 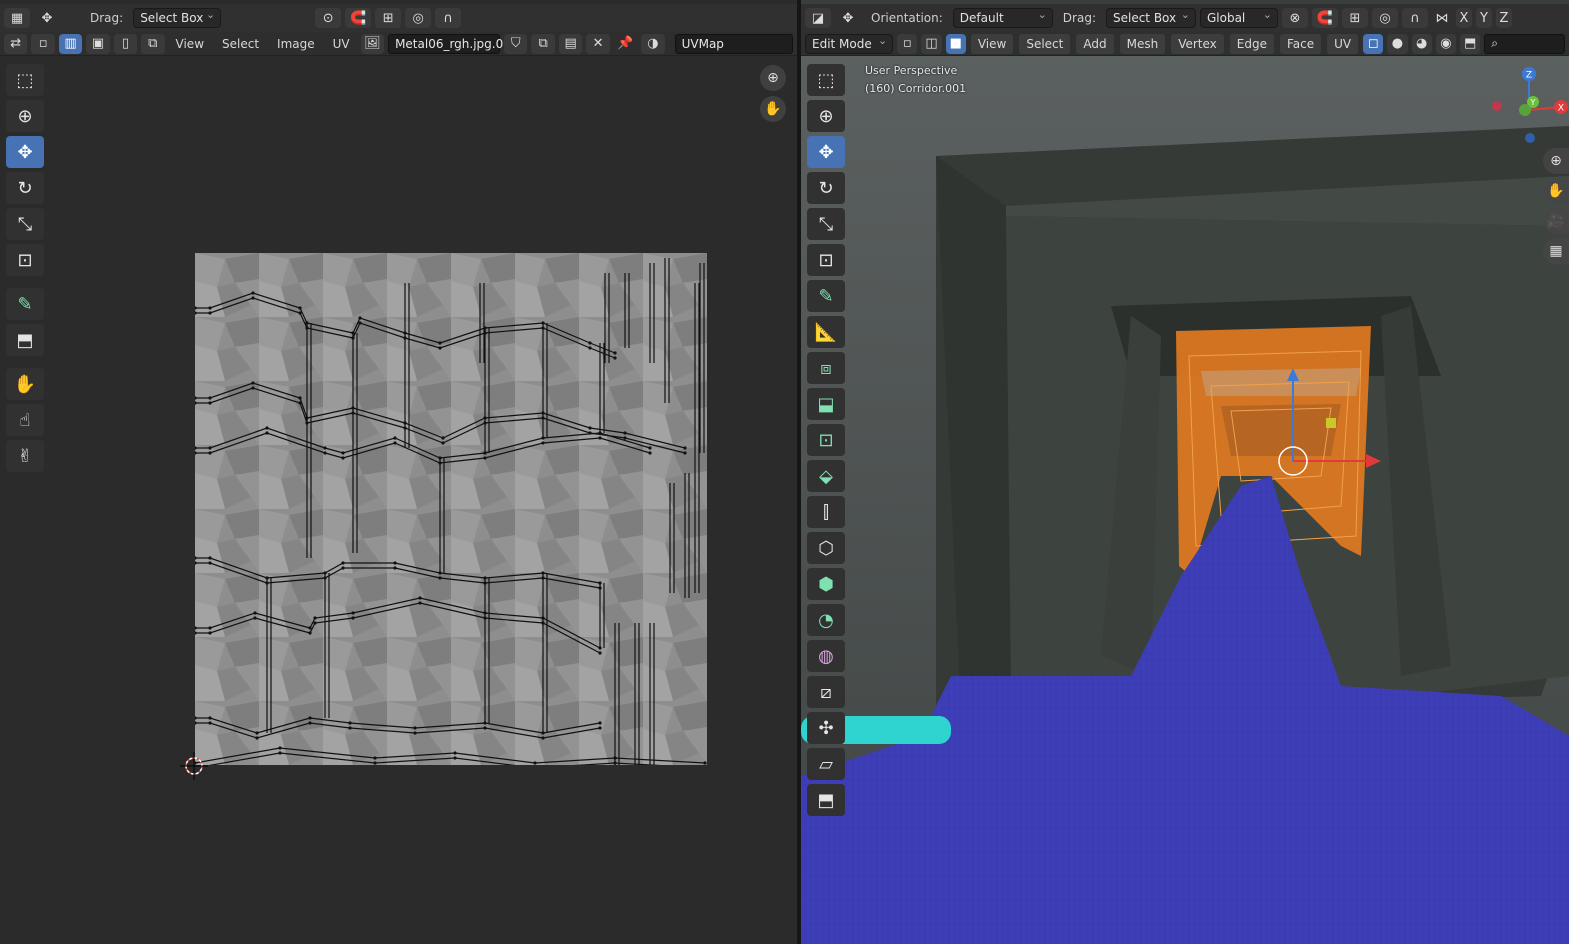 What do you see at coordinates (341, 44) in the screenshot?
I see `menu-uv: UV` at bounding box center [341, 44].